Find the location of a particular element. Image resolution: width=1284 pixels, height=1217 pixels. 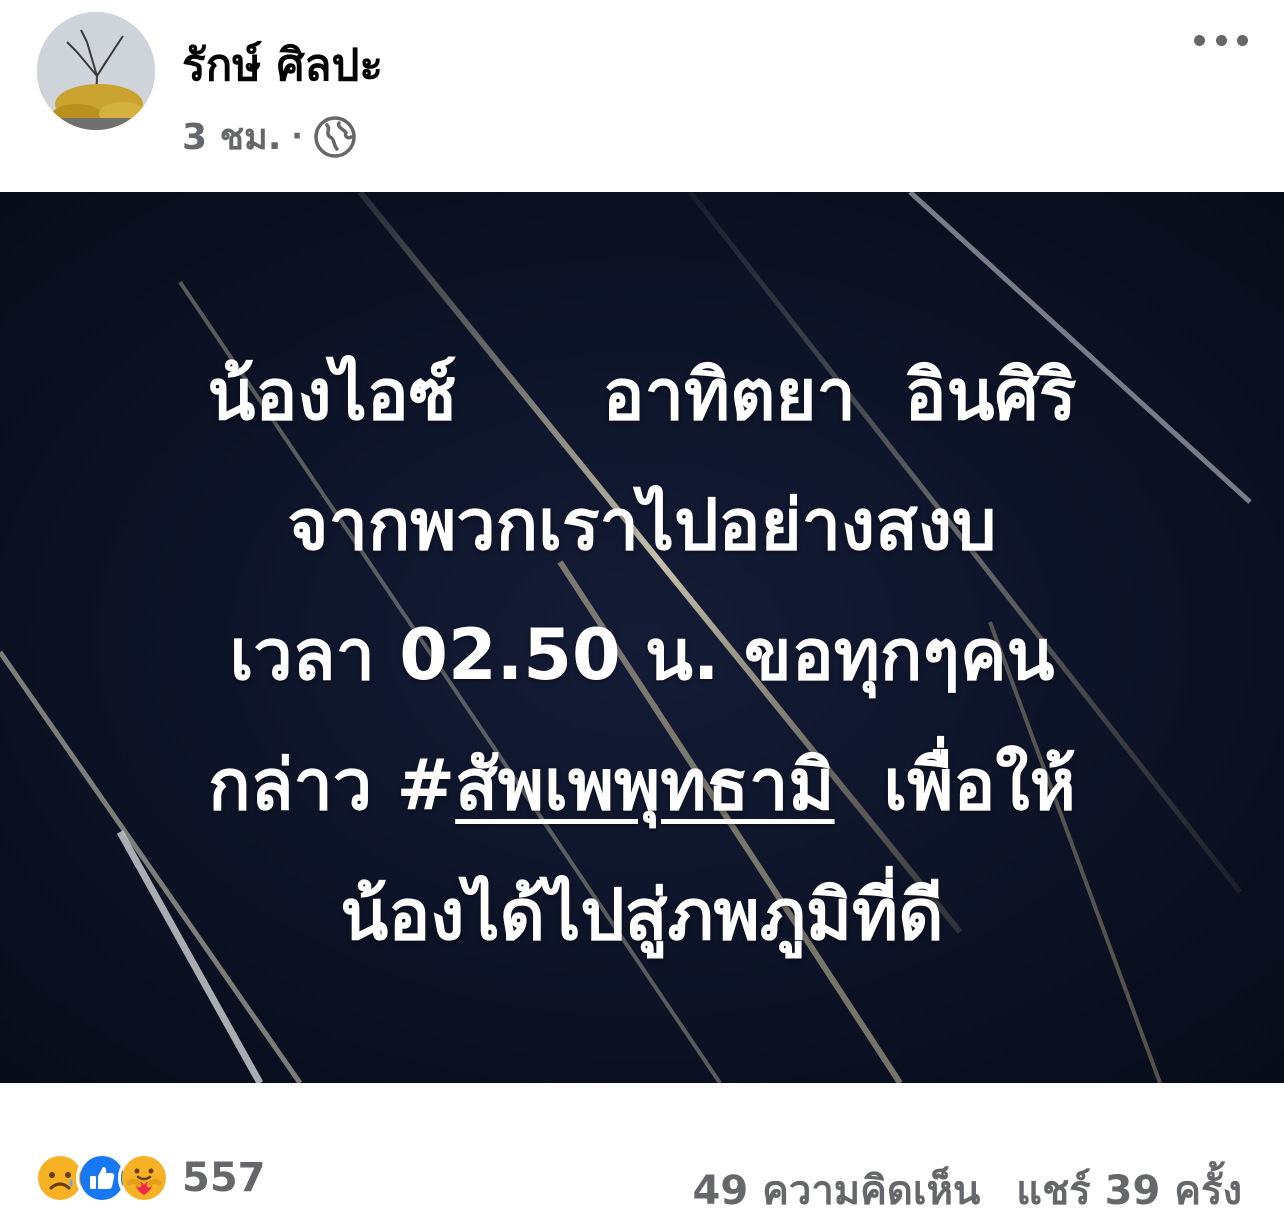

image-text-line-5: น้องได้ไปสู่ภพภูมิที่ดี is located at coordinates (642, 915).